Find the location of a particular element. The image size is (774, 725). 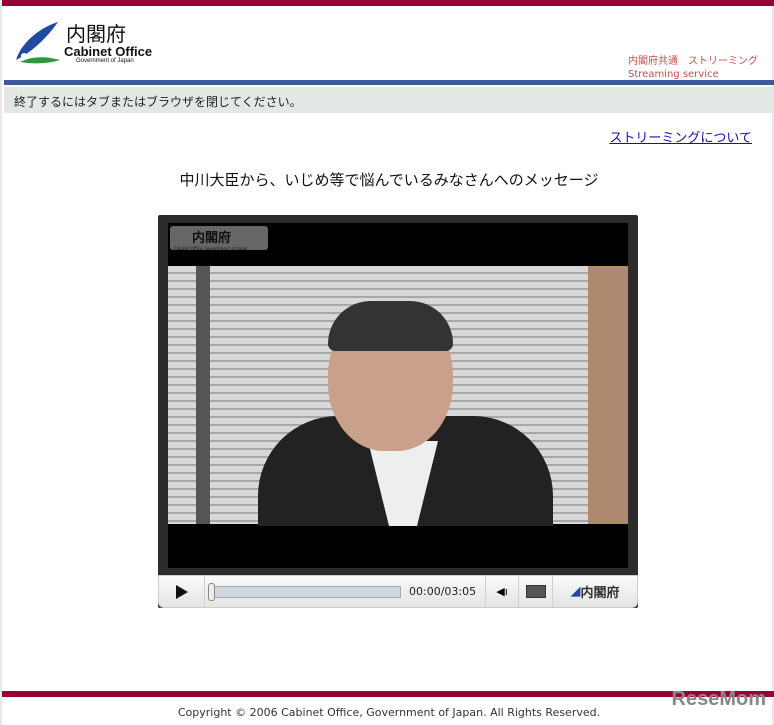

seek-bar is located at coordinates (306, 592).